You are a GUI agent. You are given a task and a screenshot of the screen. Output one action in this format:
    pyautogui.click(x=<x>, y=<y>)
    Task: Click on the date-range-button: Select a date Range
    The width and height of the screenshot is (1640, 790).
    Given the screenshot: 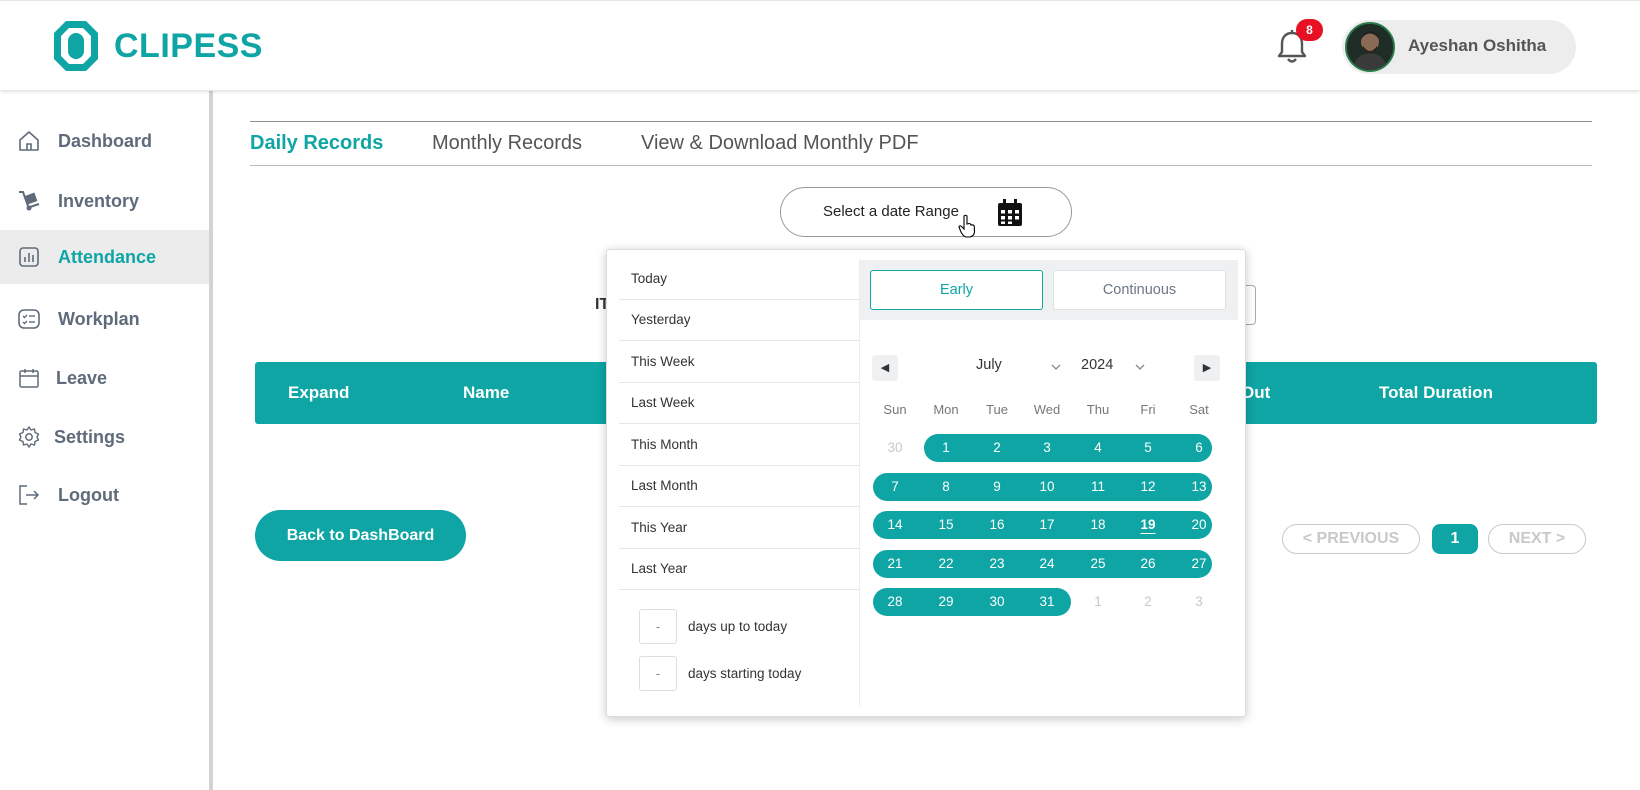 What is the action you would take?
    pyautogui.click(x=926, y=212)
    